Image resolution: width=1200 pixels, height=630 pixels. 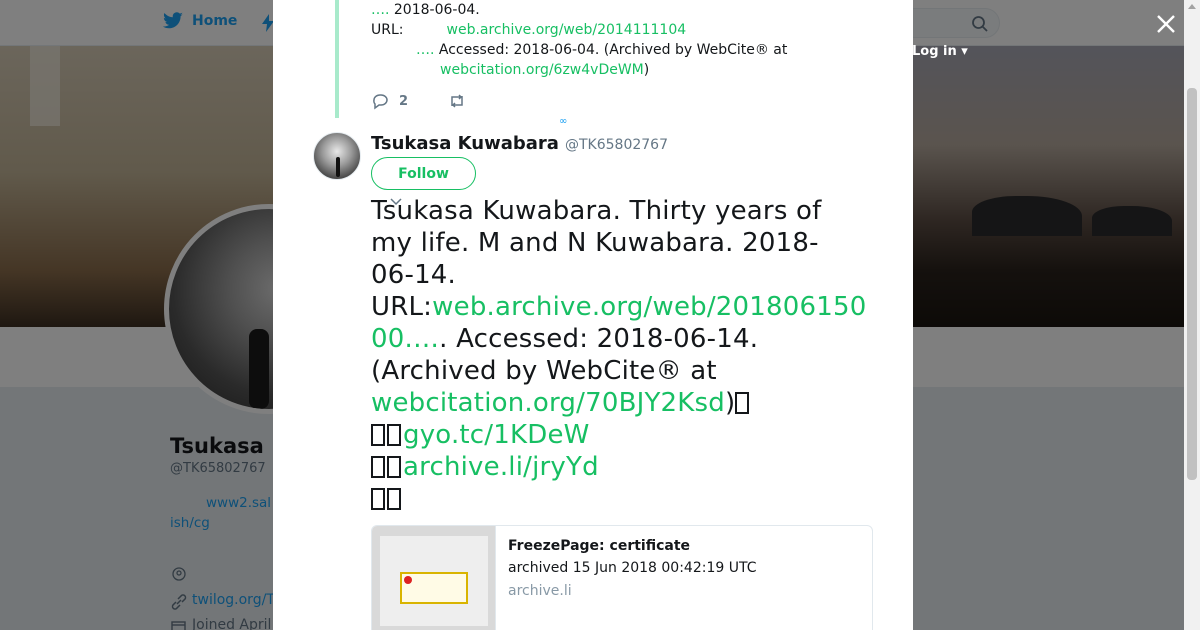 I want to click on reply-count: 2, so click(x=404, y=101).